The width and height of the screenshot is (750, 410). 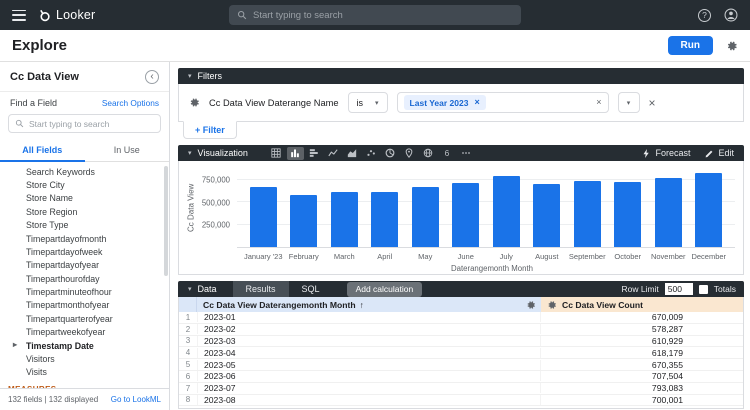 I want to click on field-item-store-city: Store City, so click(x=84, y=184).